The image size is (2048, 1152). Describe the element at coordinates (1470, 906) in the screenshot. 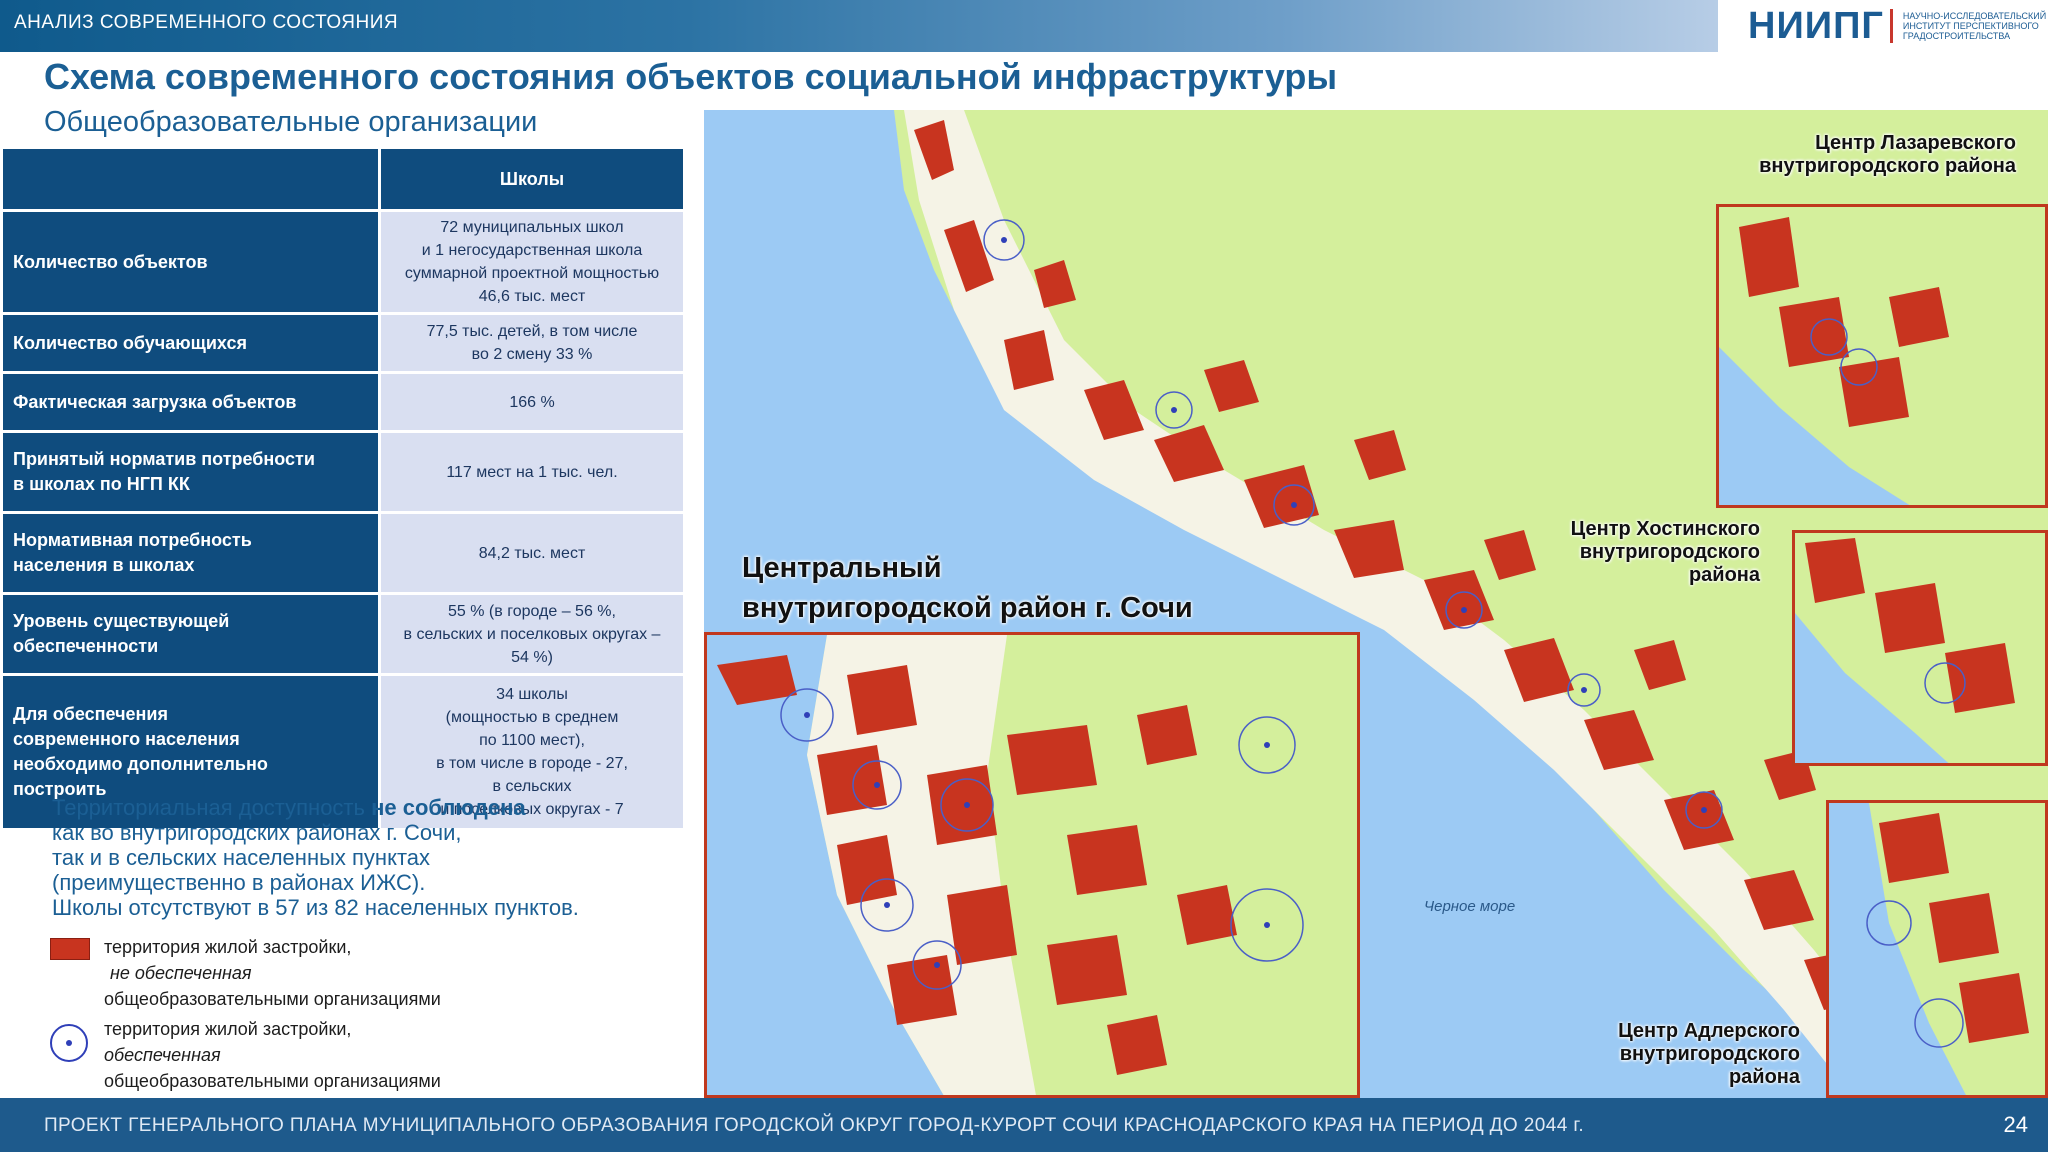

I see `label-black-sea: Черное море` at that location.